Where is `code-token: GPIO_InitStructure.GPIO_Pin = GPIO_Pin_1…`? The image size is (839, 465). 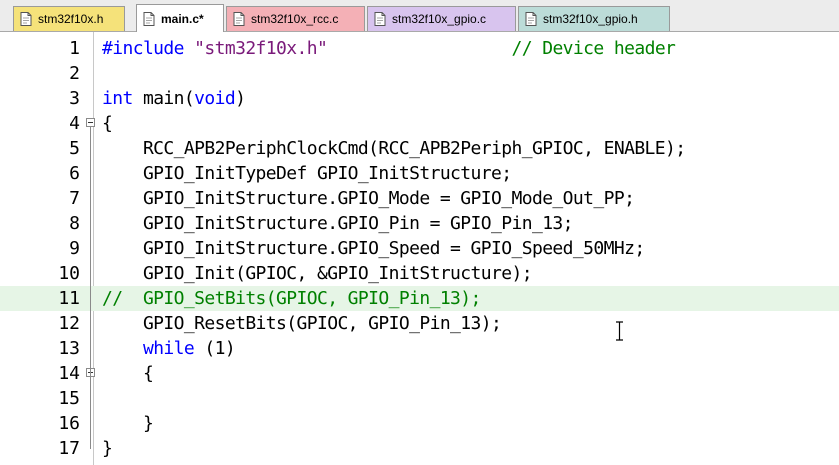
code-token: GPIO_InitStructure.GPIO_Pin = GPIO_Pin_1… is located at coordinates (338, 223).